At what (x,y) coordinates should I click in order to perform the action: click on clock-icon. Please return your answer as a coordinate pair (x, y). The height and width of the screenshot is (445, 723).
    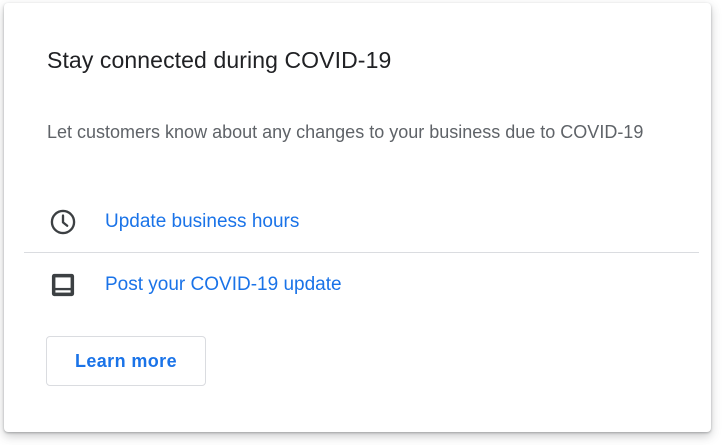
    Looking at the image, I should click on (63, 222).